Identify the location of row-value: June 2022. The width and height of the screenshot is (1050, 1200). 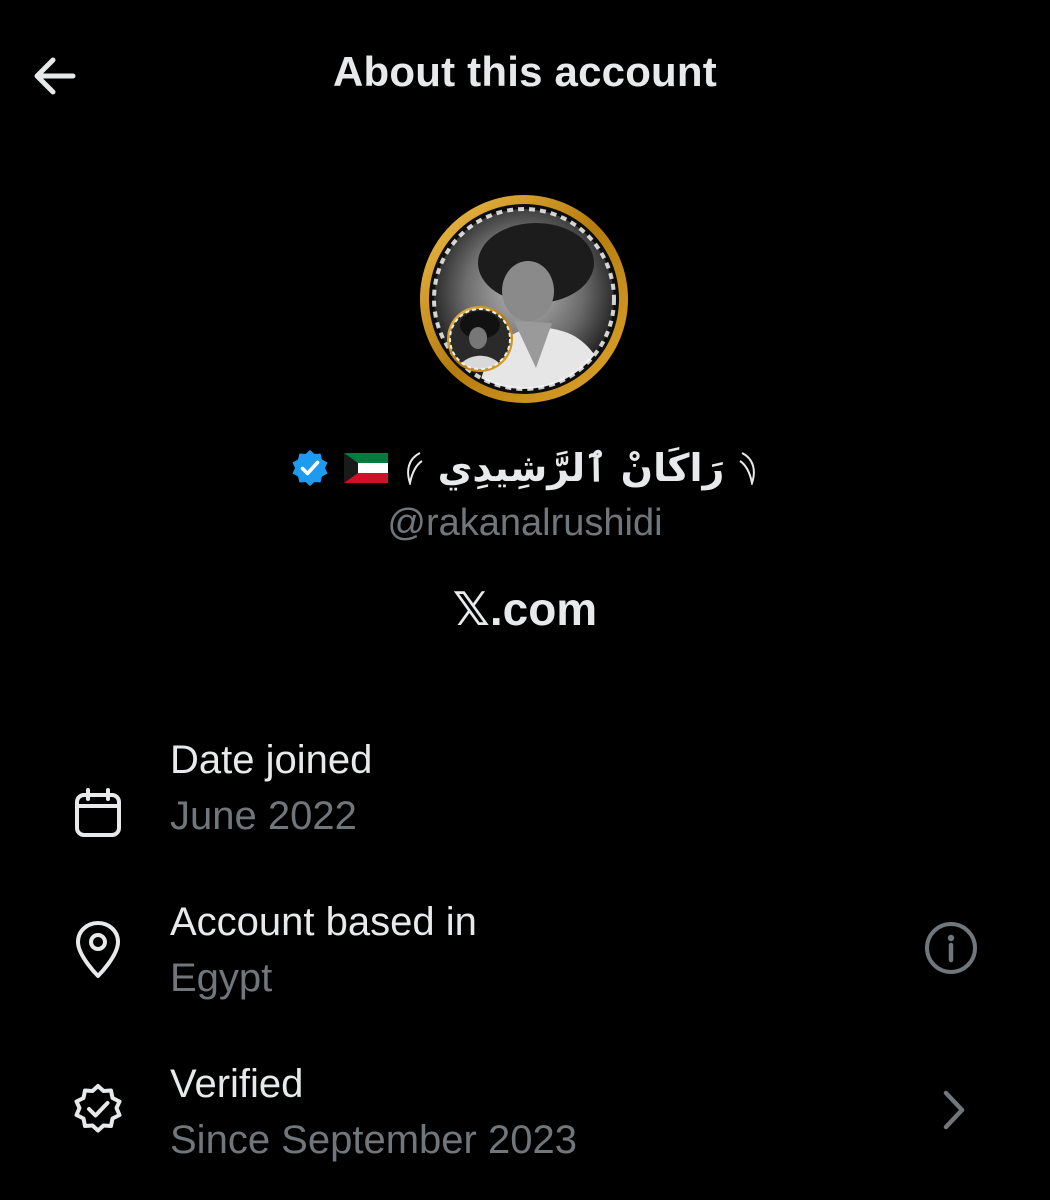
(263, 816).